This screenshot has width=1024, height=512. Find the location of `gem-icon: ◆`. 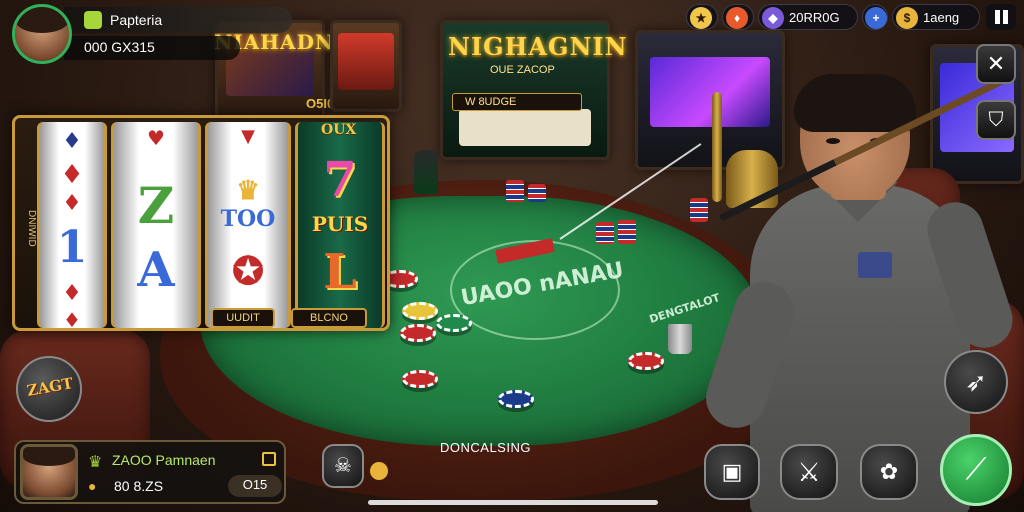

gem-icon: ◆ is located at coordinates (773, 18).